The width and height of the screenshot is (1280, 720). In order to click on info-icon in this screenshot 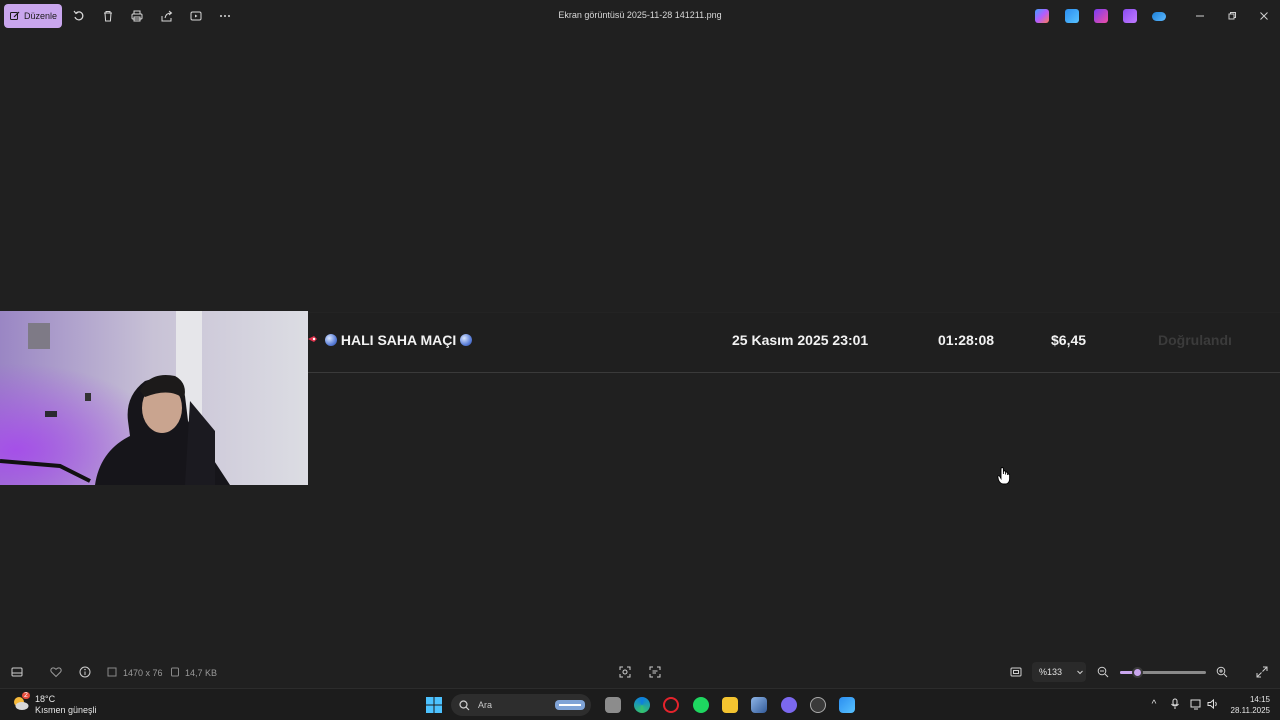, I will do `click(85, 672)`.